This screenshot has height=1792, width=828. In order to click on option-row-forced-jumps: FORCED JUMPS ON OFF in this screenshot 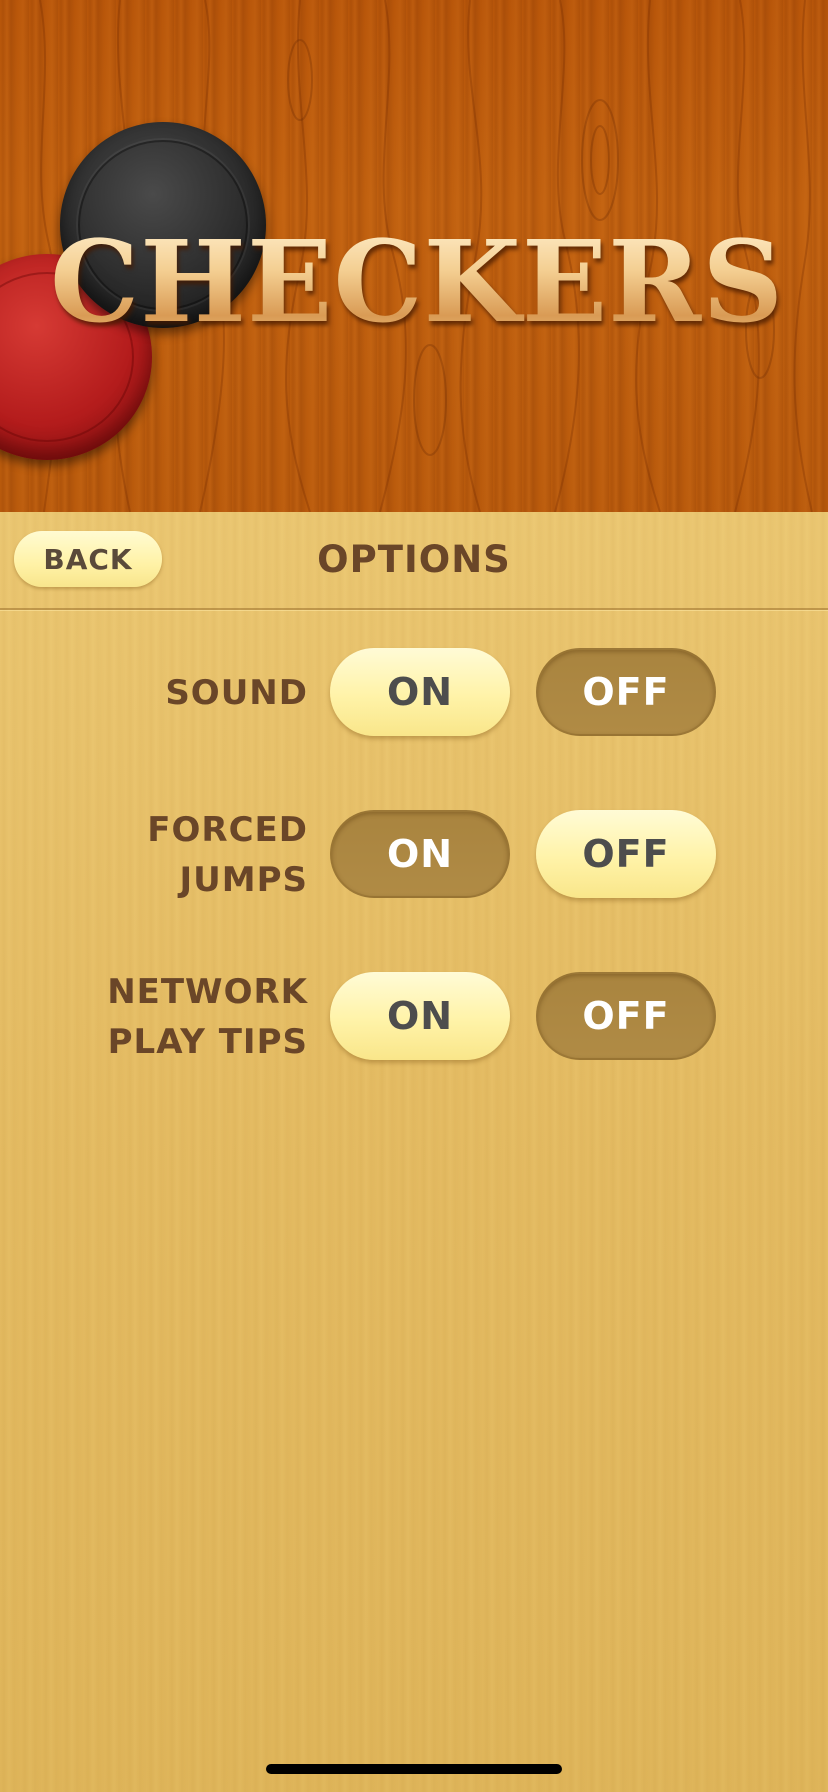, I will do `click(414, 855)`.